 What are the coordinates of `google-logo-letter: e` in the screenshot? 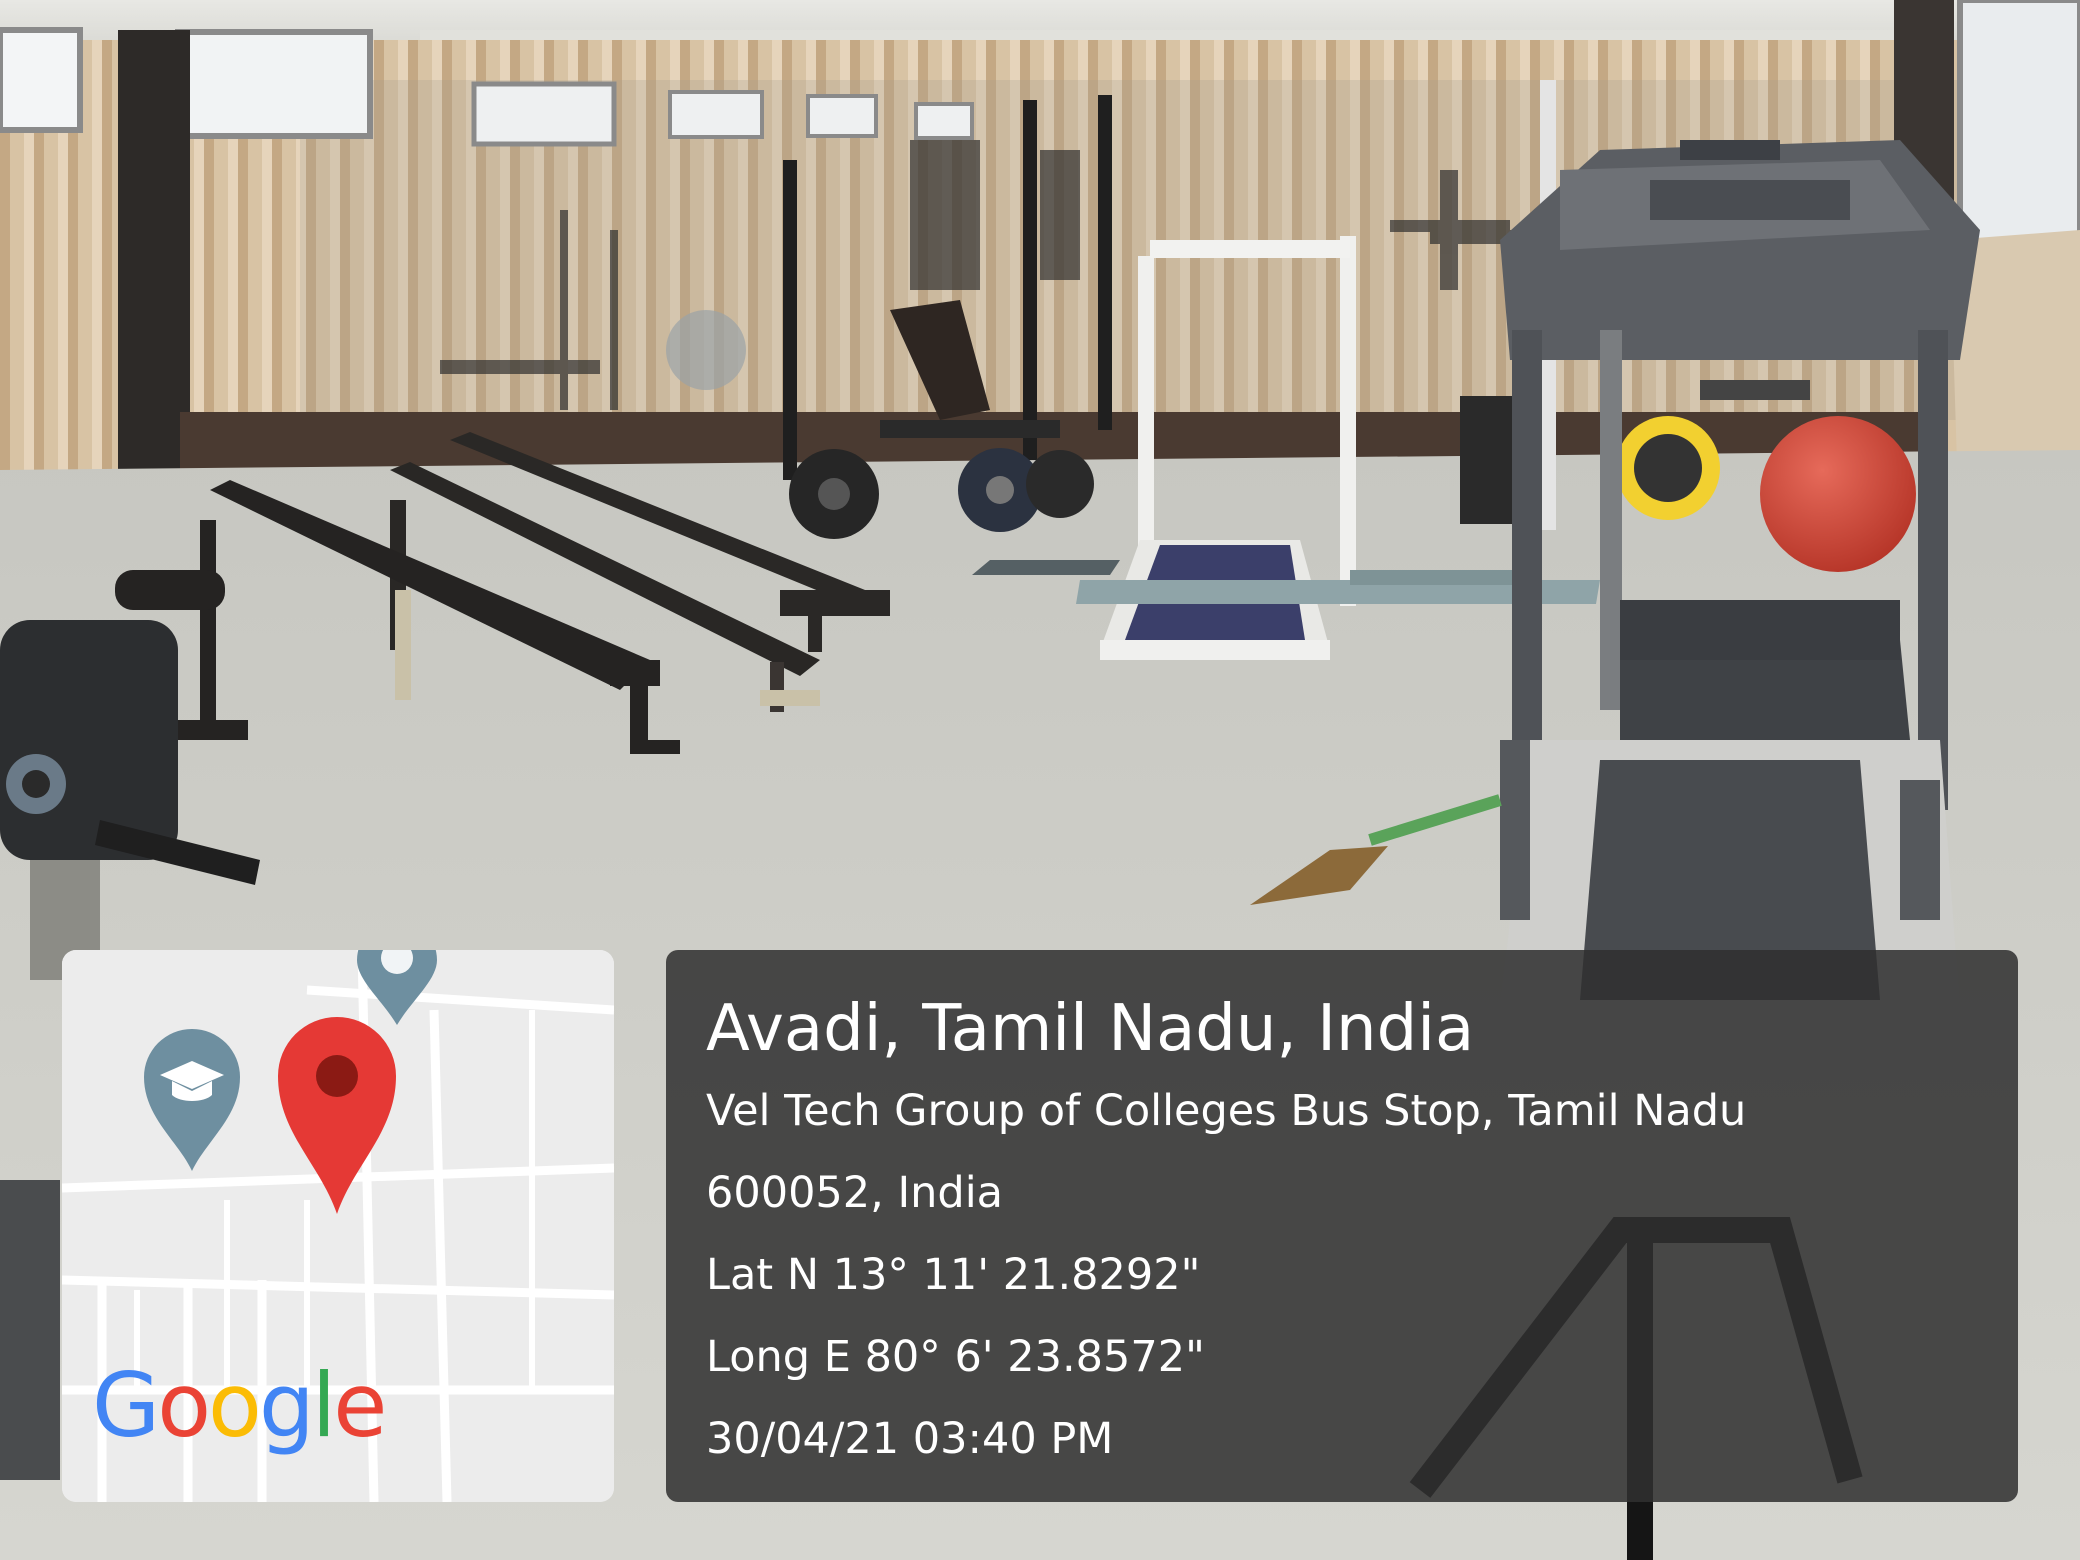 It's located at (360, 1405).